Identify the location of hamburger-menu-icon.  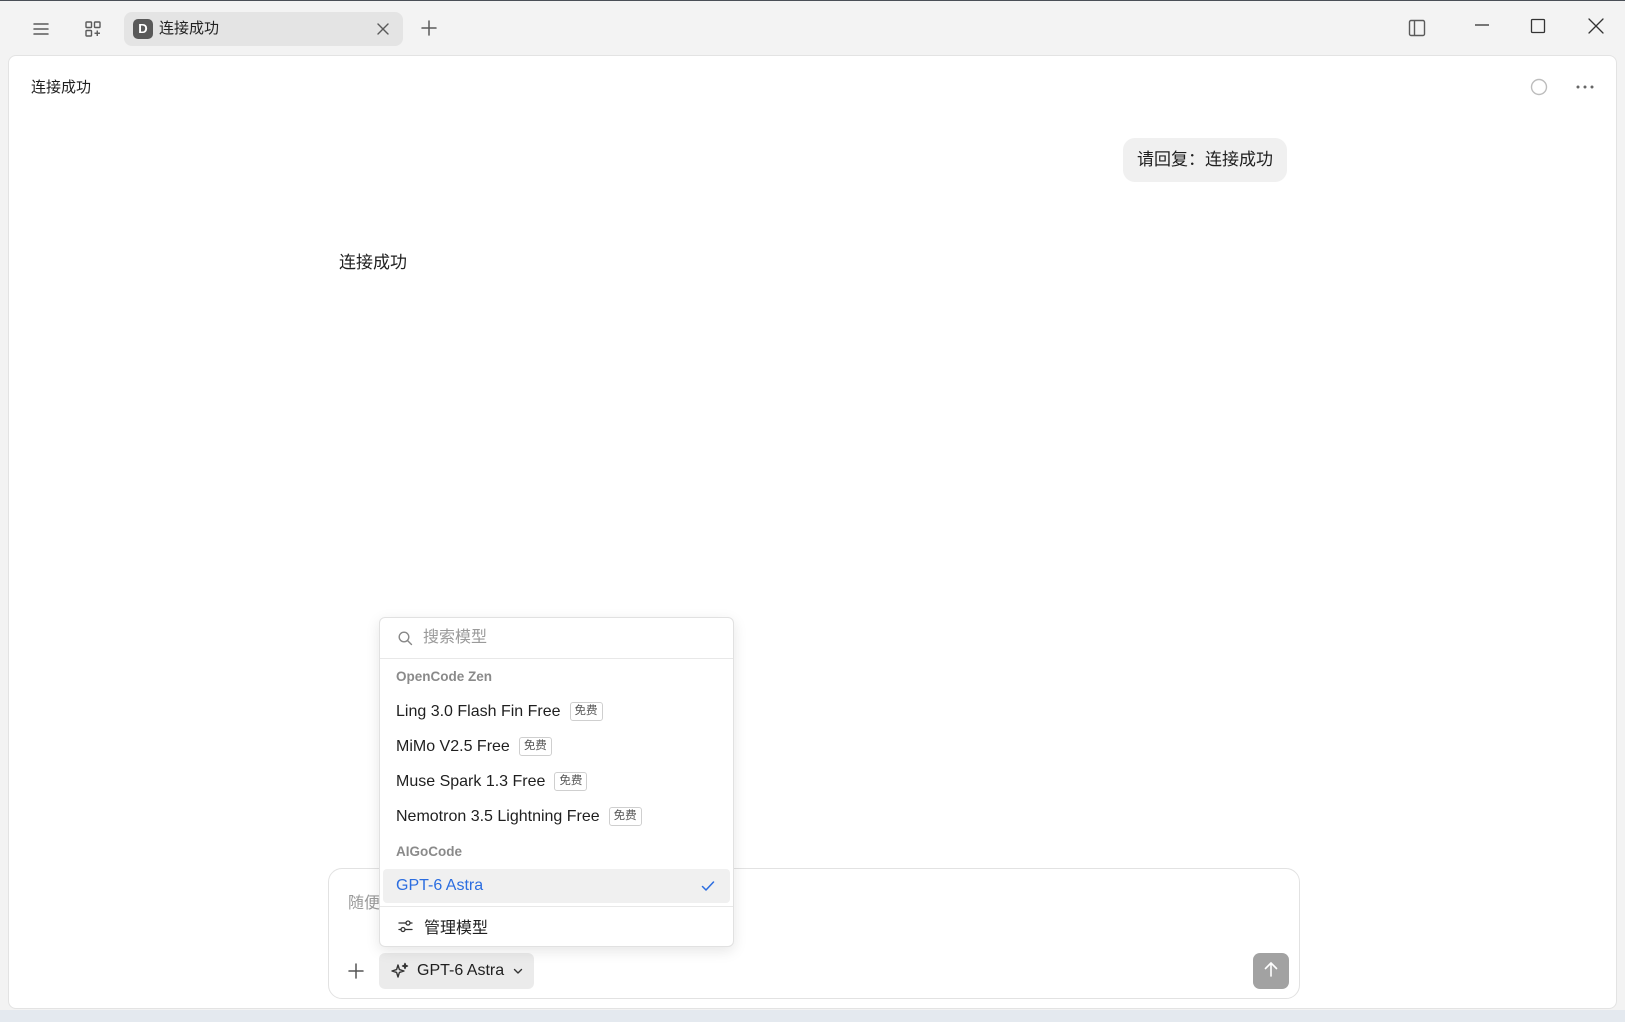
(41, 29).